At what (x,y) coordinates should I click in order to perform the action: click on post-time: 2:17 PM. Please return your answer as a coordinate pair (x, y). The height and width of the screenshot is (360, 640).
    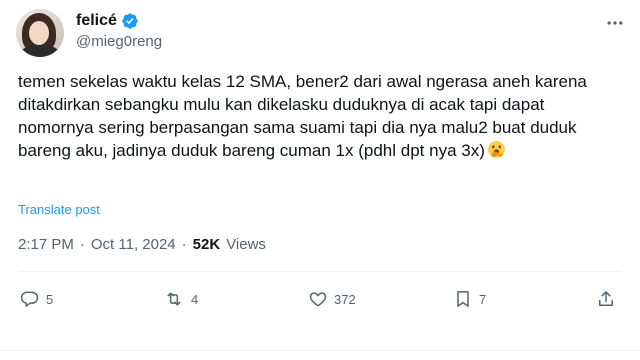
    Looking at the image, I should click on (46, 244).